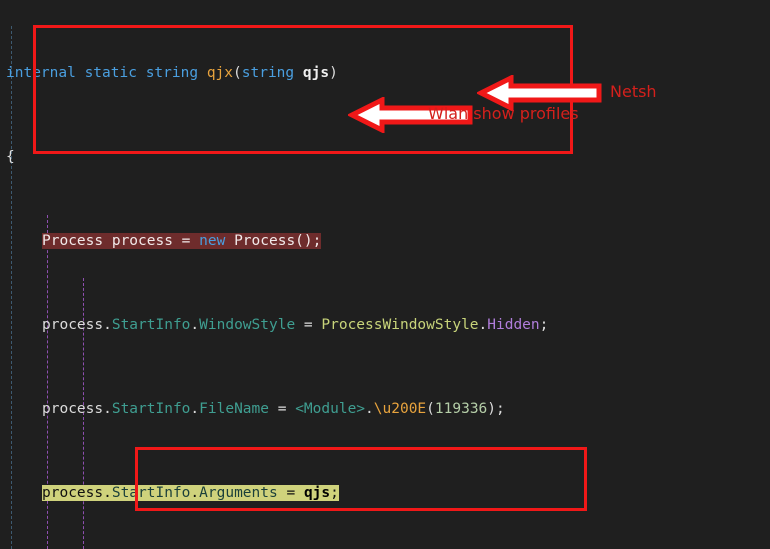 The height and width of the screenshot is (549, 770). Describe the element at coordinates (10, 157) in the screenshot. I see `code-line: {` at that location.